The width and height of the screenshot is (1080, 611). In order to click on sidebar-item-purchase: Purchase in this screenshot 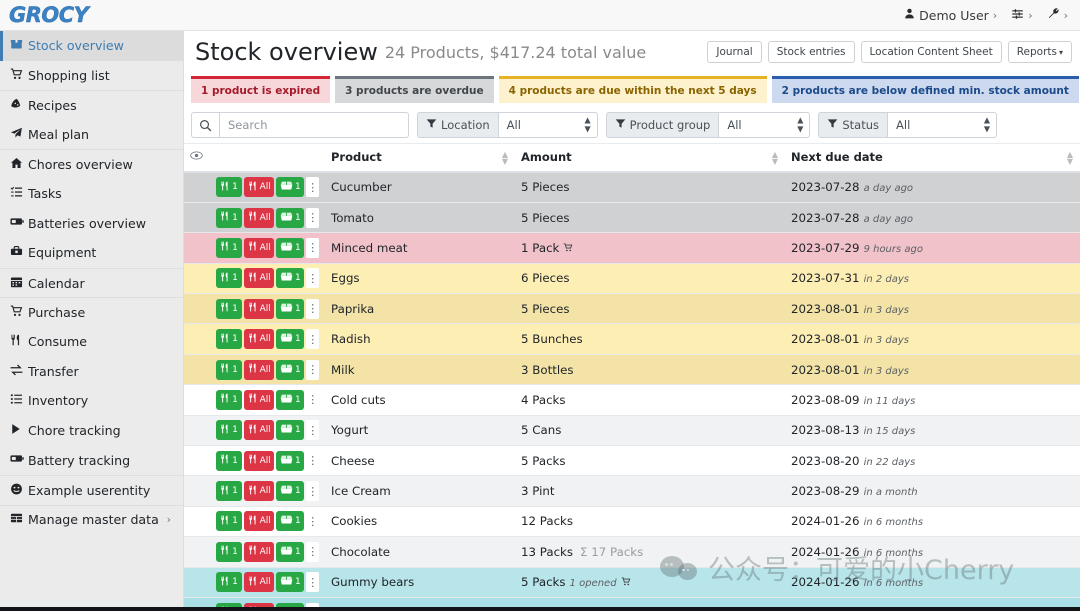, I will do `click(91, 312)`.